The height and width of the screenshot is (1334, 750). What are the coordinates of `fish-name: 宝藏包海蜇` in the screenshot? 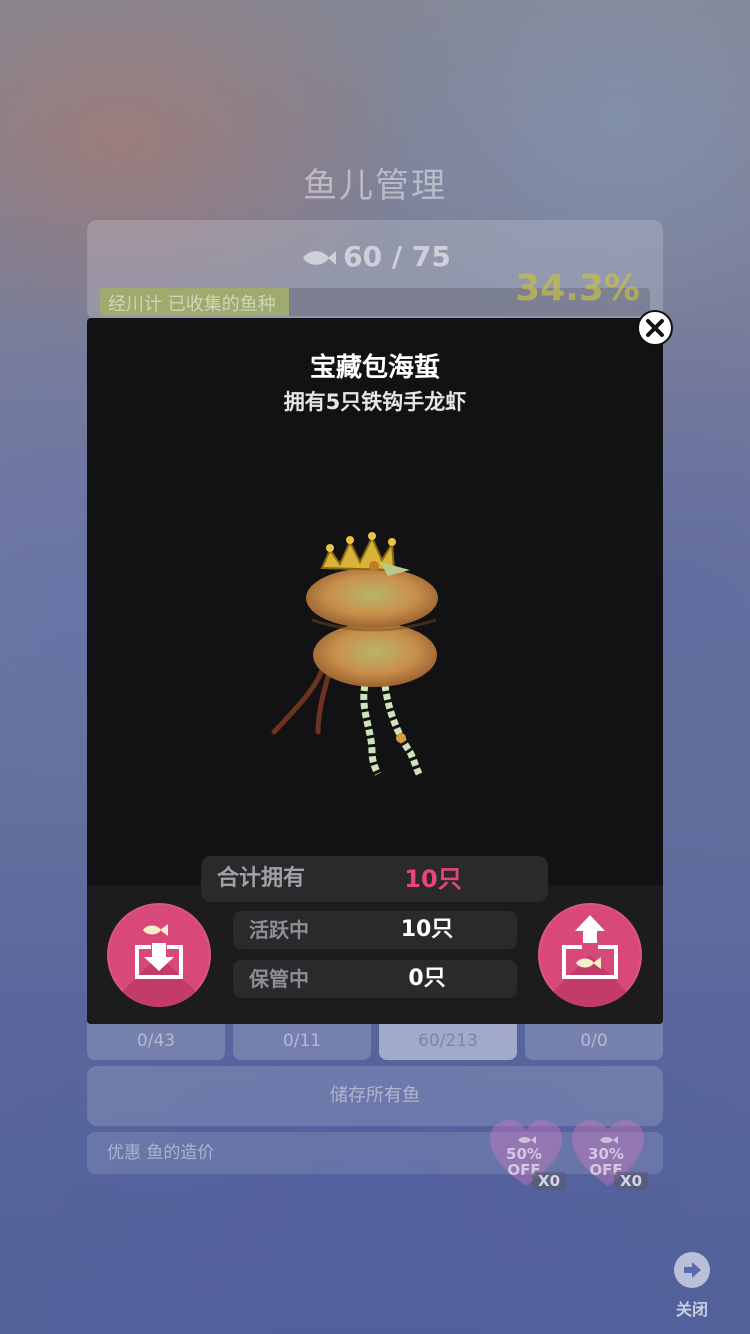 It's located at (374, 368).